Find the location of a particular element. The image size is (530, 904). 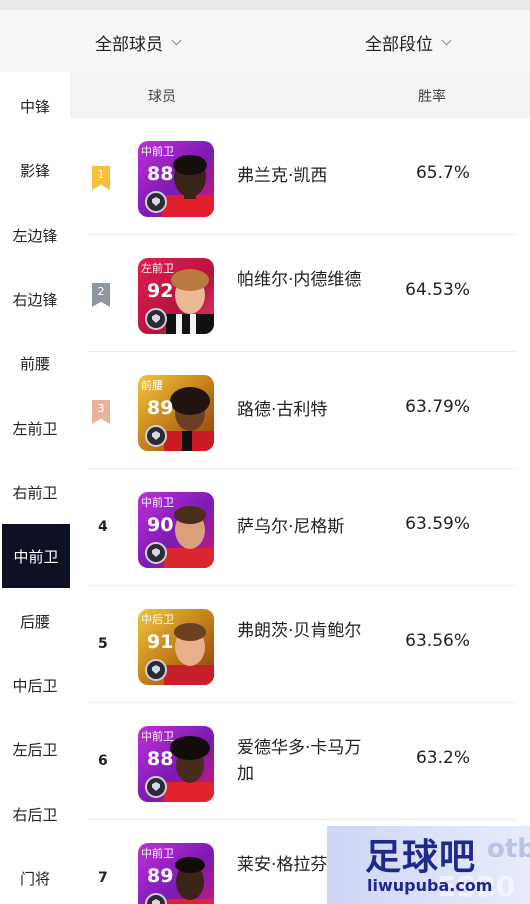

sidebar-item-label: 中前卫 is located at coordinates (36, 556).